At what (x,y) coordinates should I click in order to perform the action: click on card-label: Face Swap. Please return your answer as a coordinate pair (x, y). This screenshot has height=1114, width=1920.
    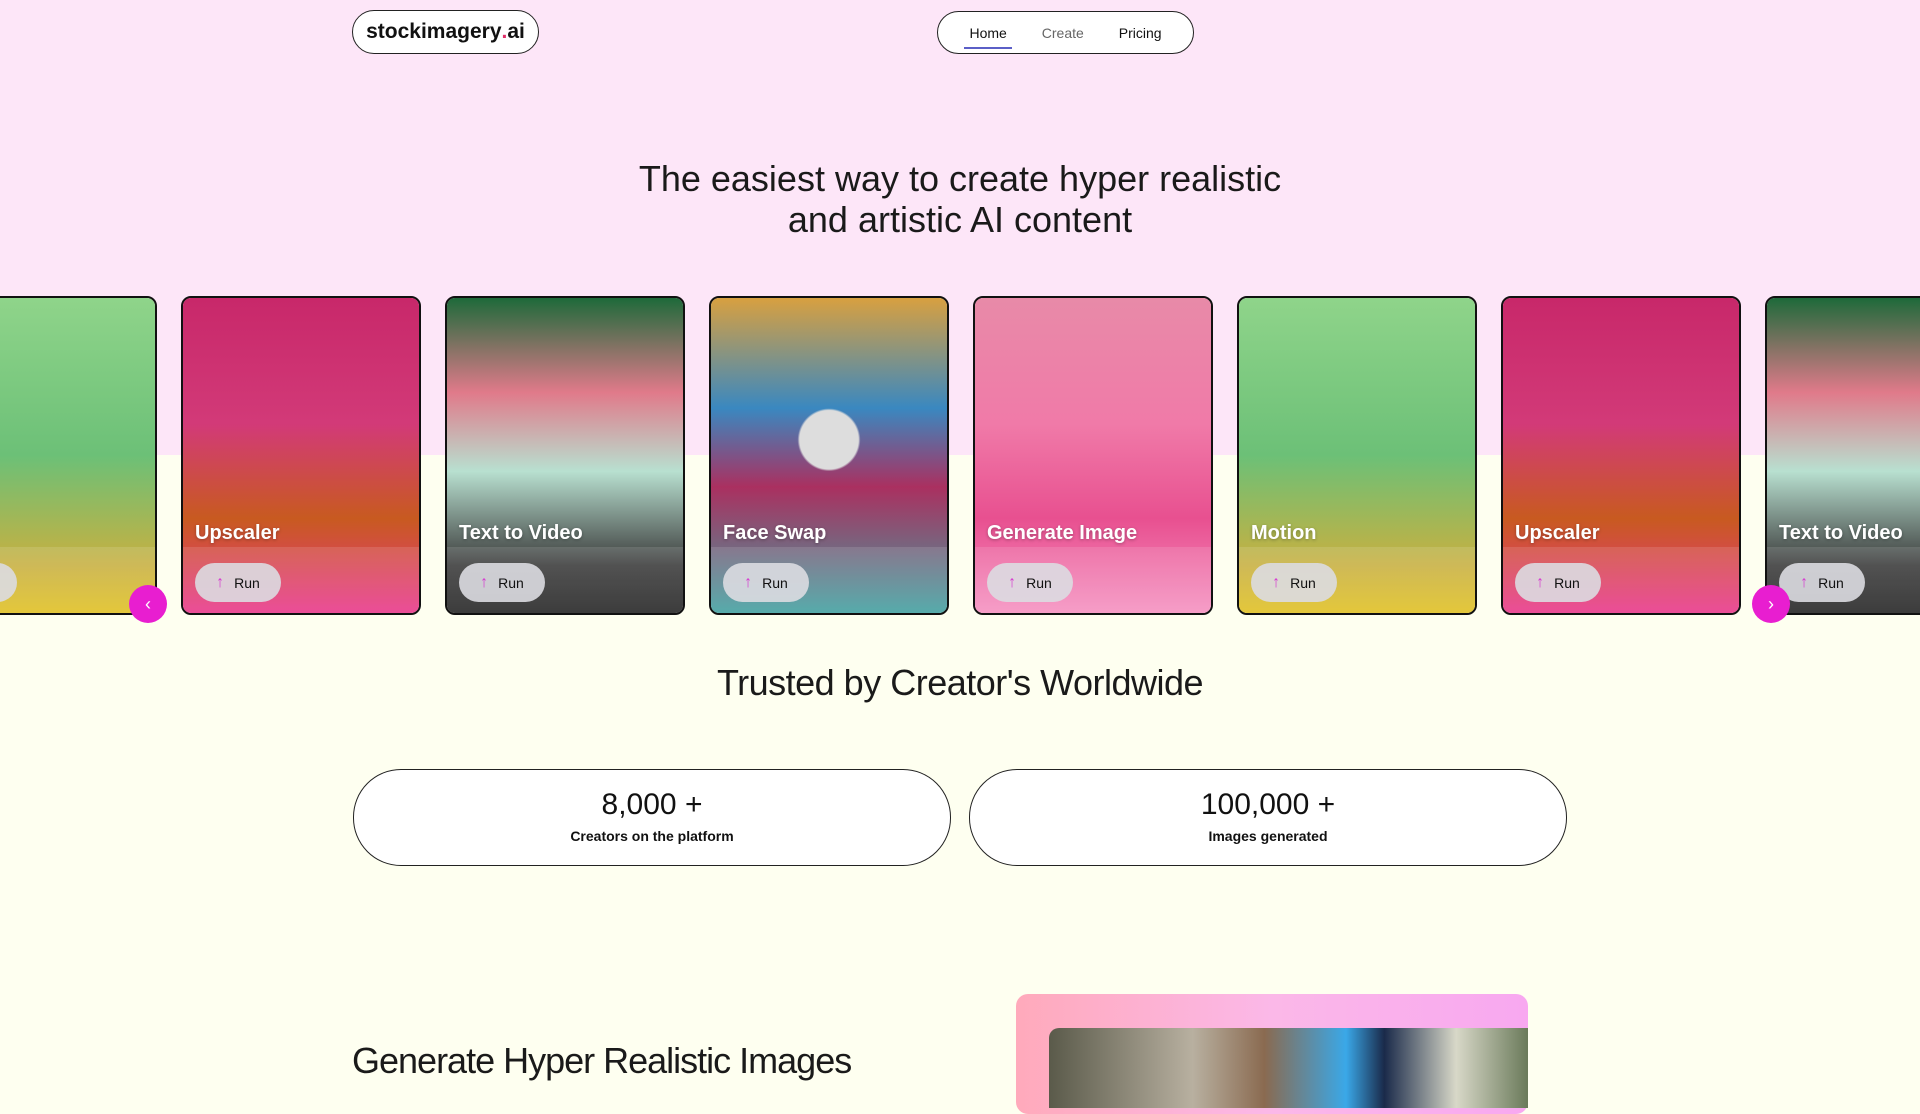
    Looking at the image, I should click on (775, 533).